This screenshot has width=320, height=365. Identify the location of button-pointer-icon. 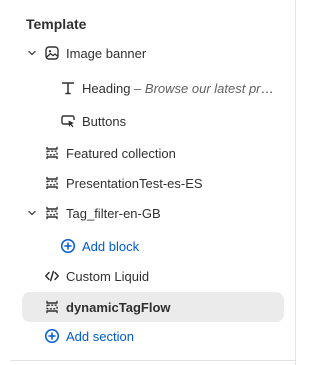
(68, 121).